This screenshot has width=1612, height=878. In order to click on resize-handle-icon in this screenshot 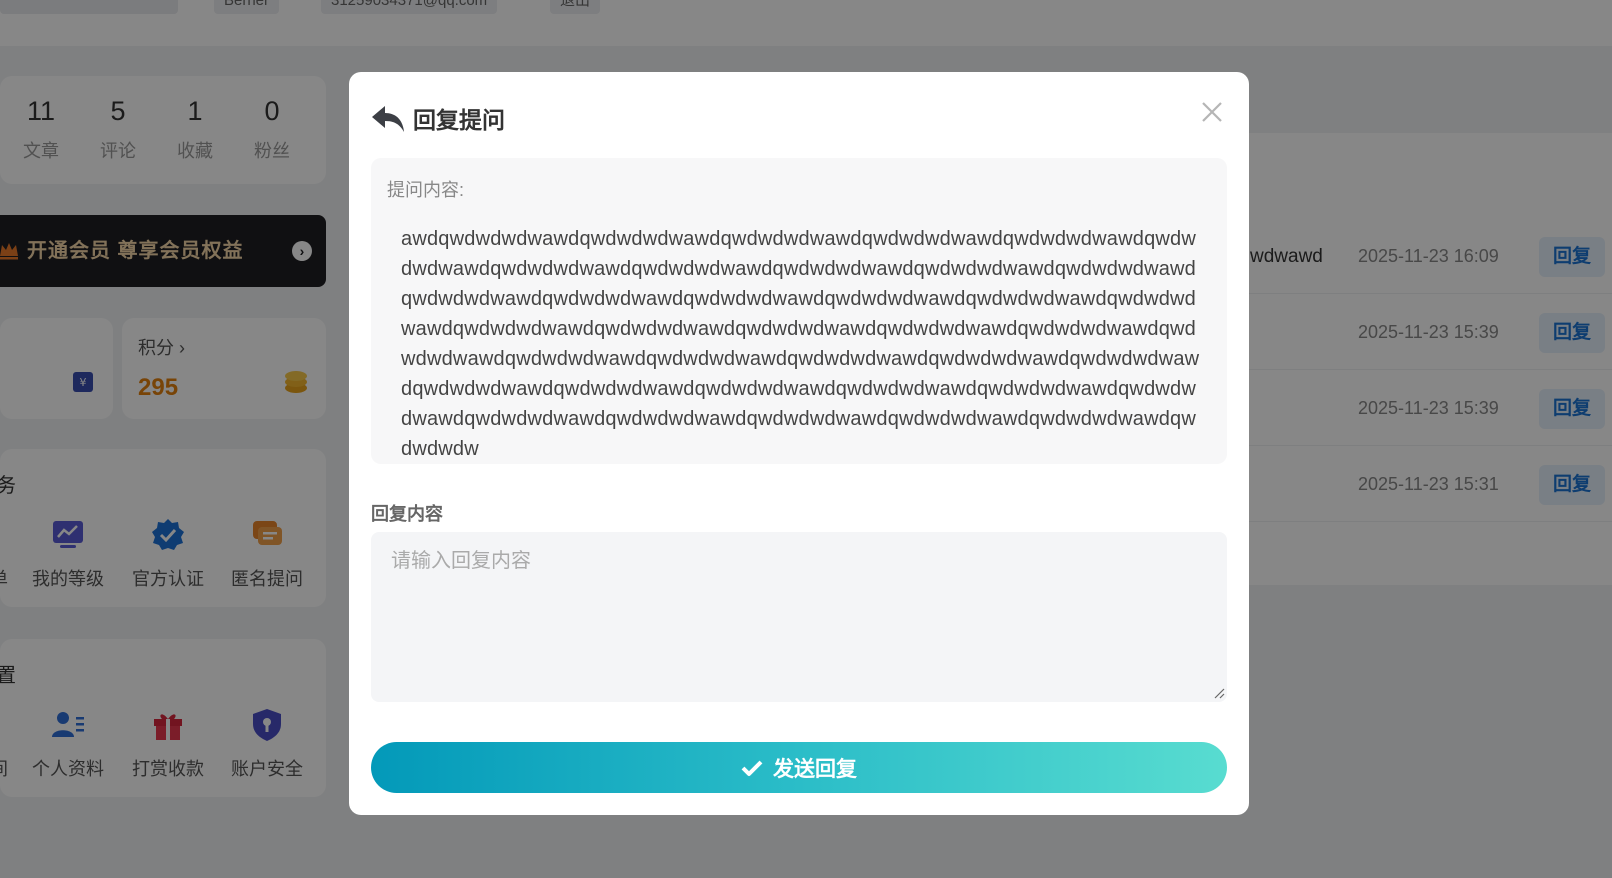, I will do `click(1219, 693)`.